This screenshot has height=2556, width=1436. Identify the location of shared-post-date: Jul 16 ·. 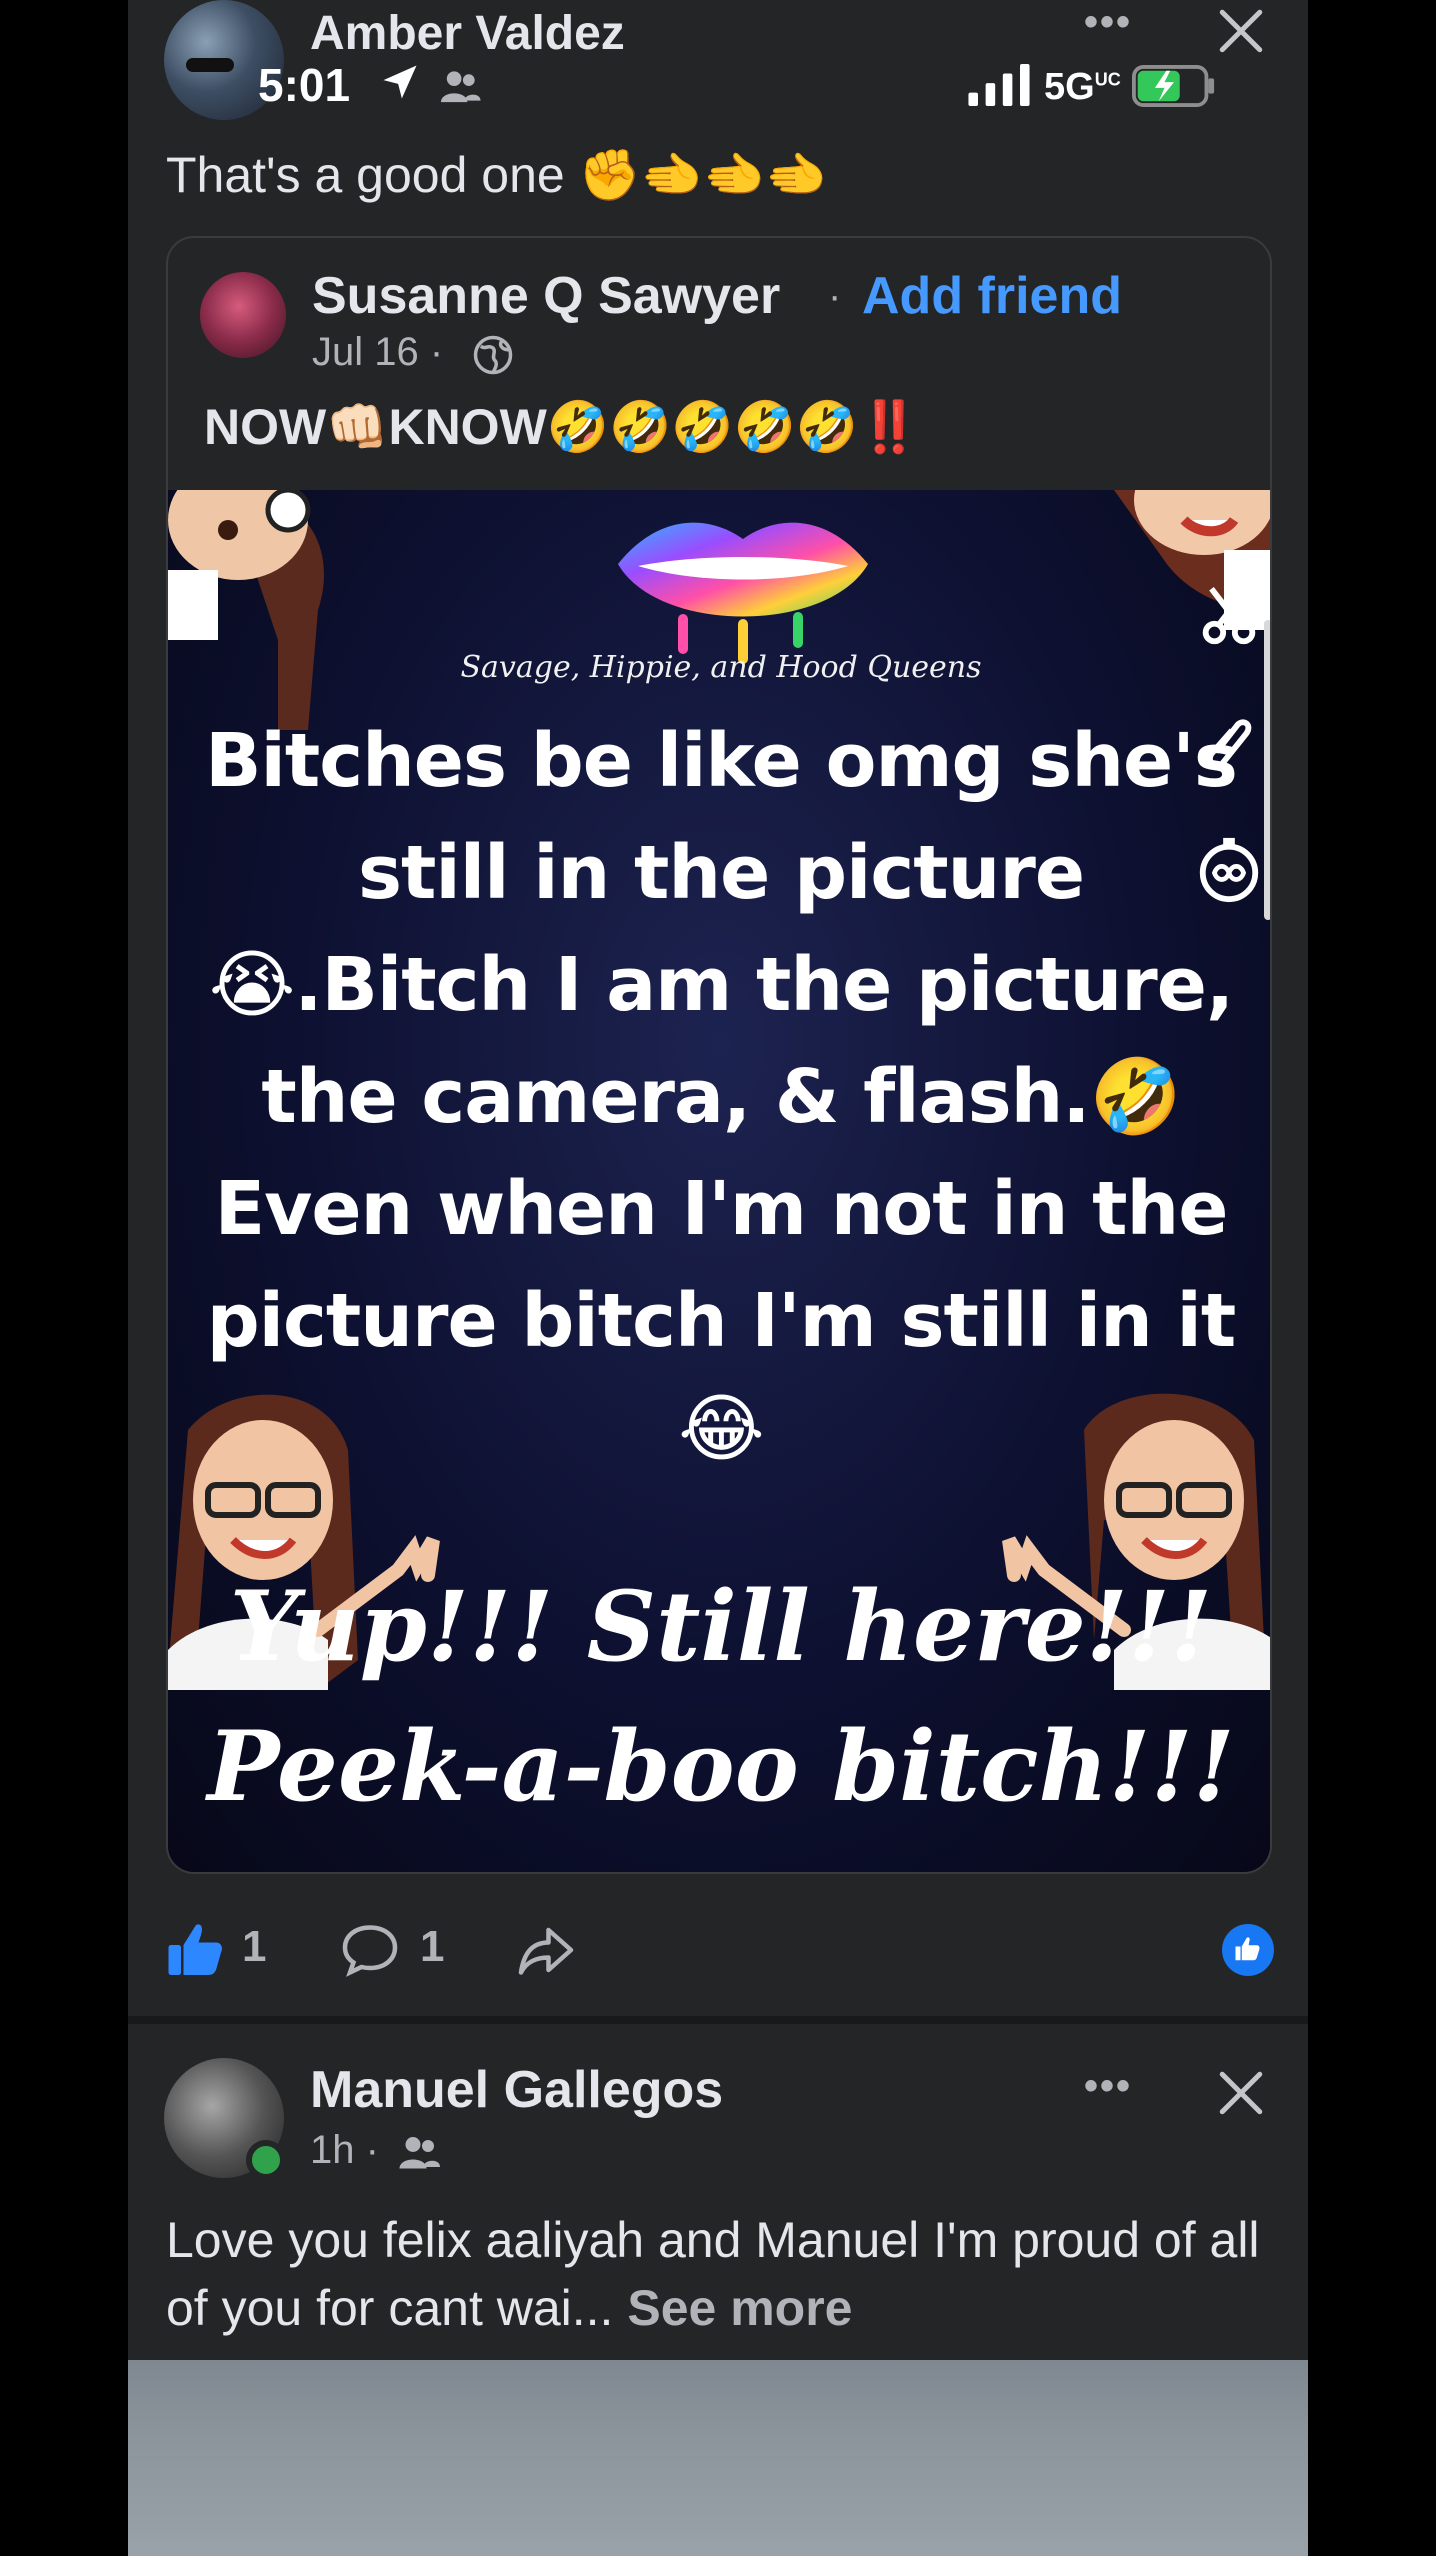
(377, 352).